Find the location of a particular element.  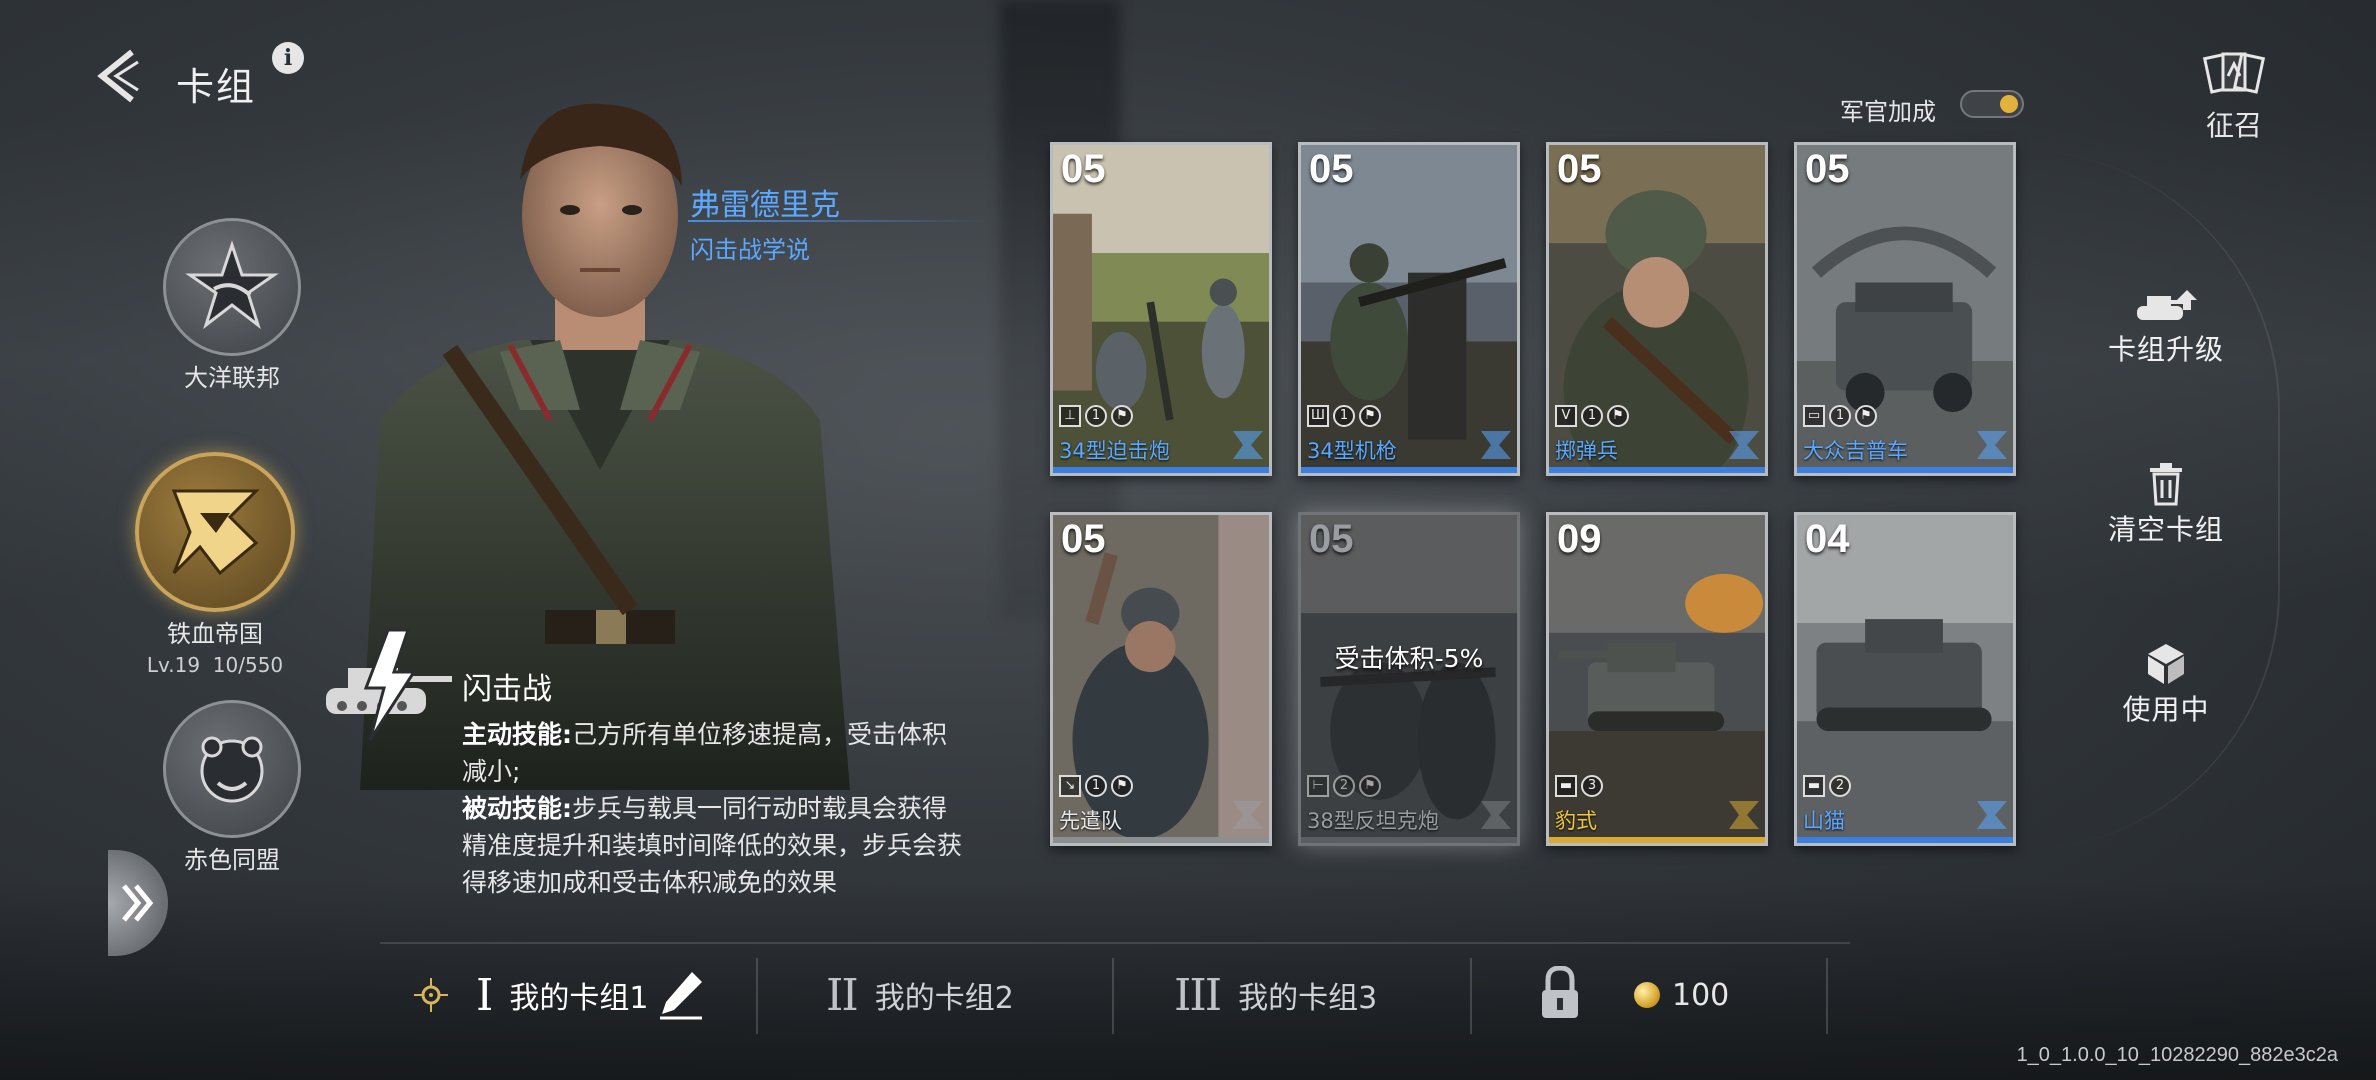

card-tags: Ш 1 ⚑ is located at coordinates (1344, 416).